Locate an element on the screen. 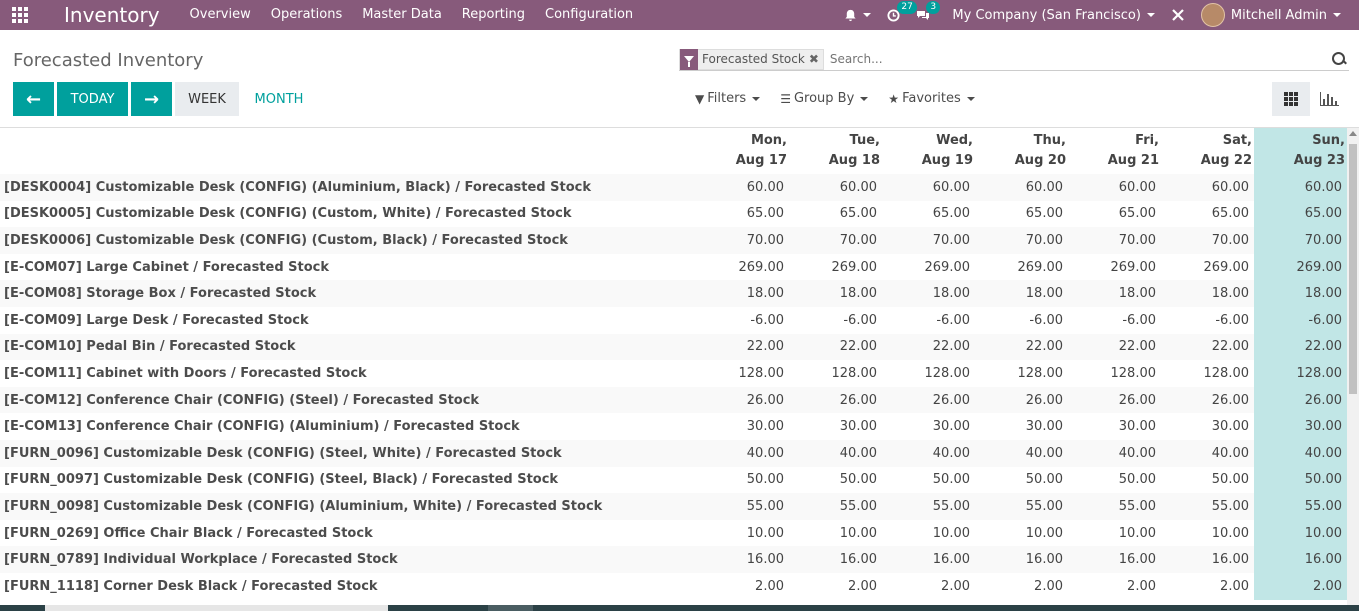 Image resolution: width=1359 pixels, height=611 pixels. app-name: Inventory is located at coordinates (110, 15).